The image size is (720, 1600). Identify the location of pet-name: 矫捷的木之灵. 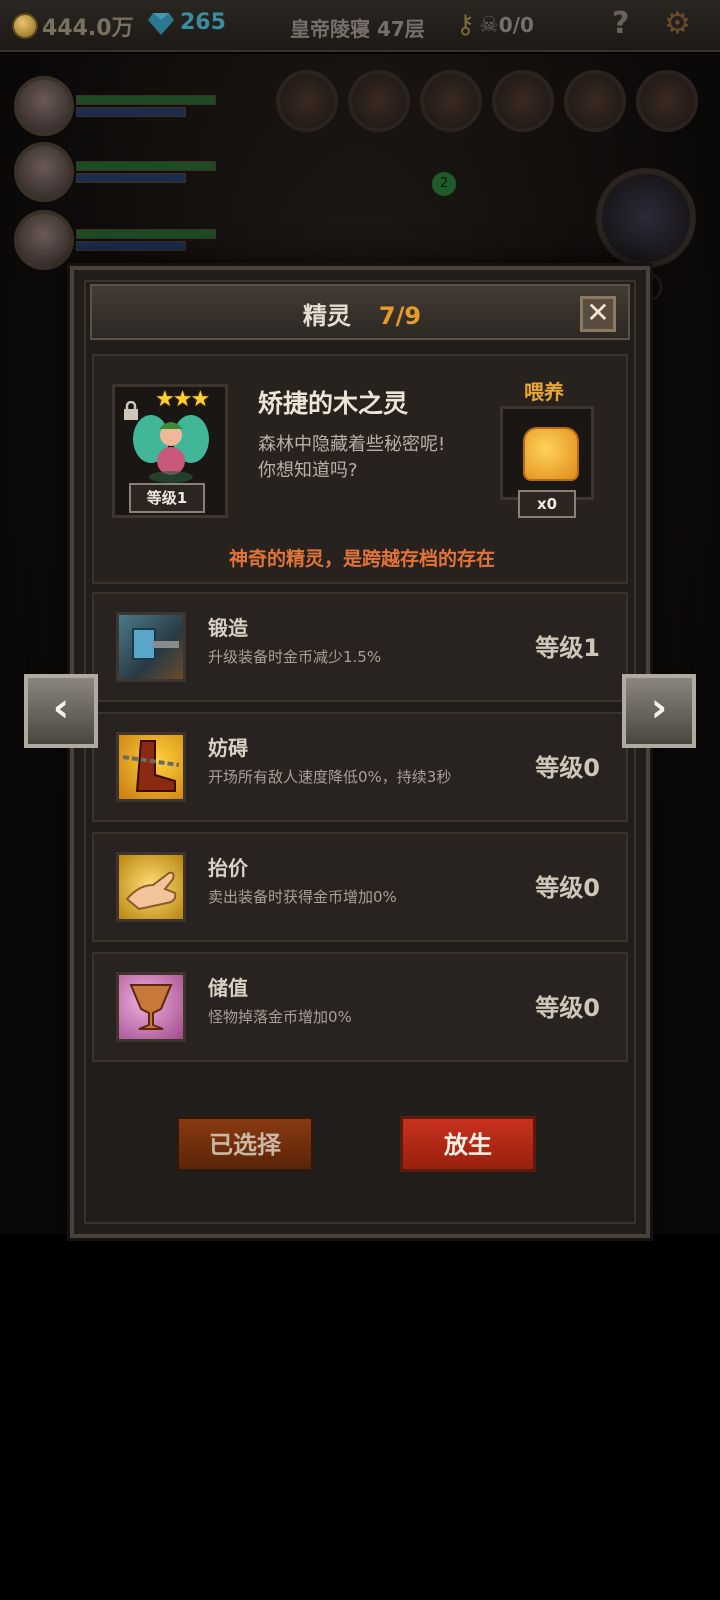
(333, 403).